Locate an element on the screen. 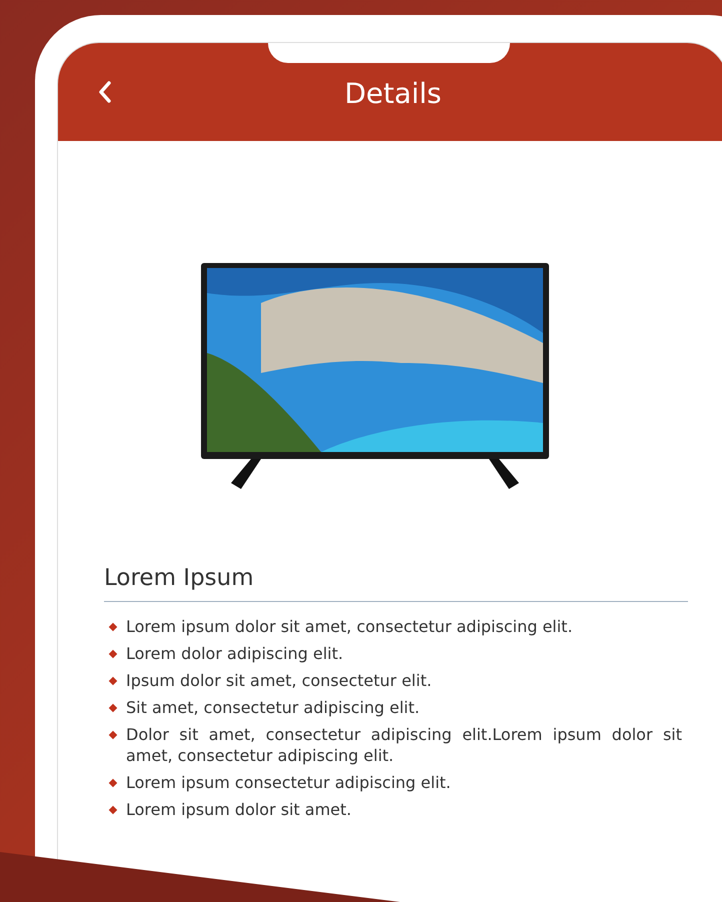 The height and width of the screenshot is (902, 722). bullet-text: Lorem ipsum dolor sit amet, consectetur adipiscing elit. is located at coordinates (350, 626).